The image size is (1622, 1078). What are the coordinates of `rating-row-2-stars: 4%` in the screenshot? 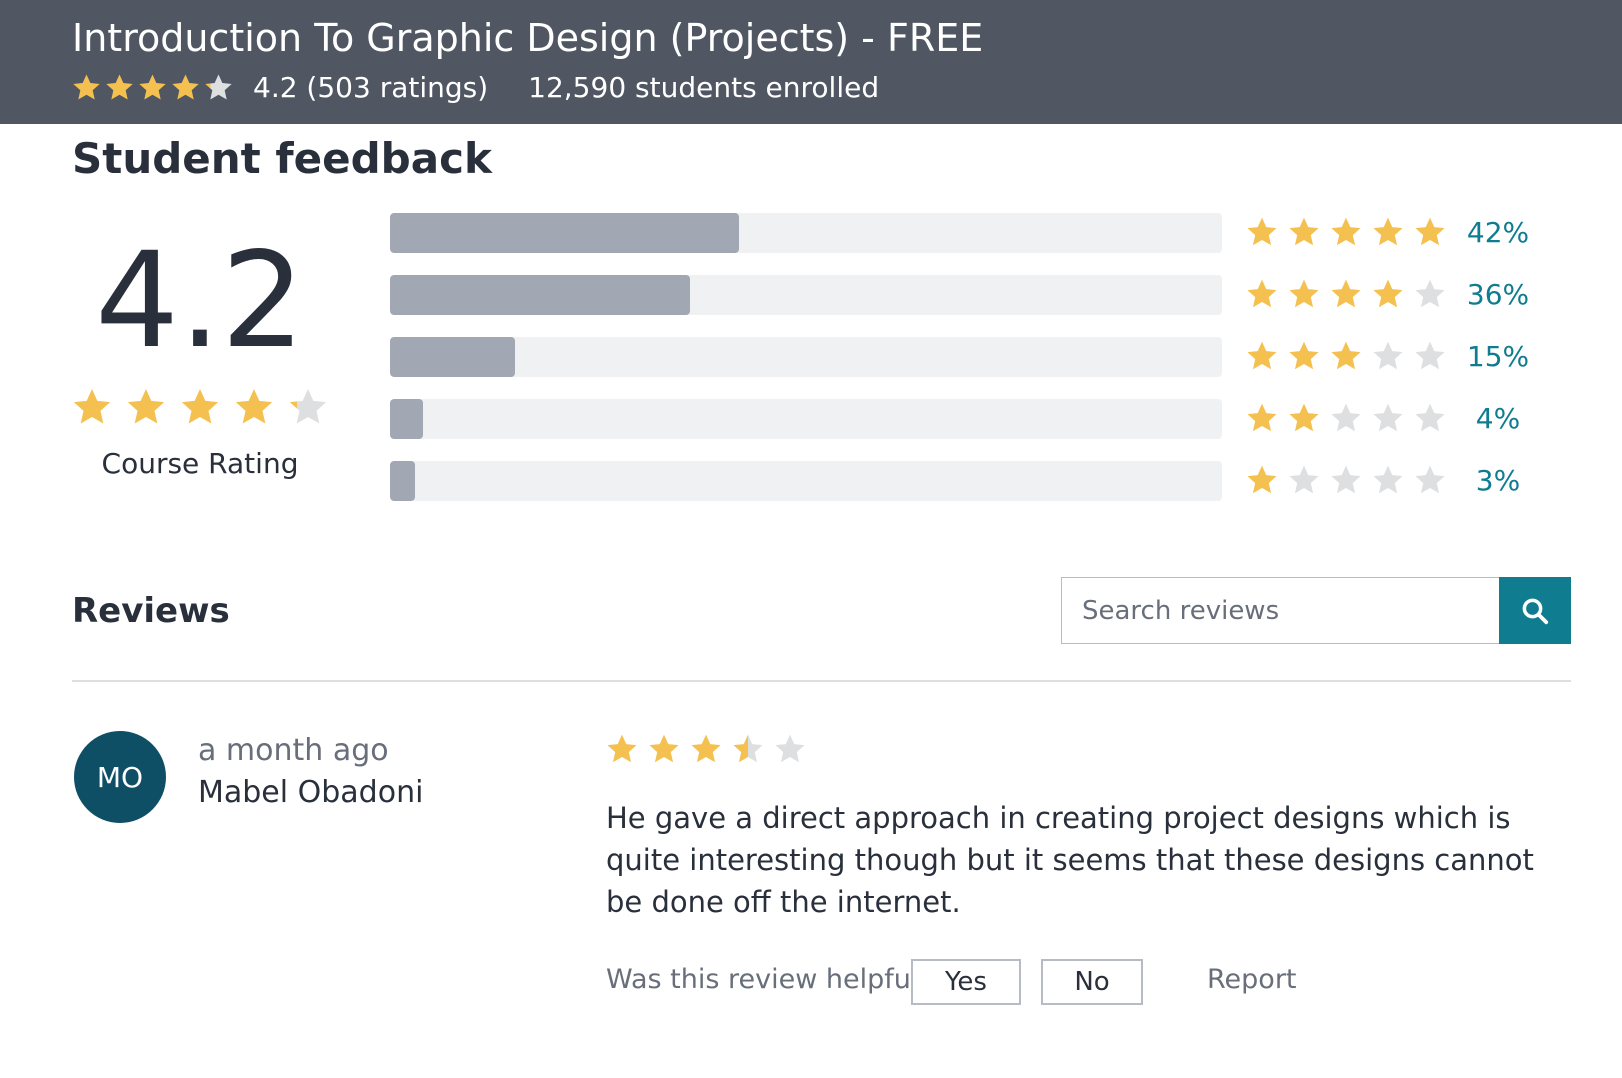 It's located at (960, 419).